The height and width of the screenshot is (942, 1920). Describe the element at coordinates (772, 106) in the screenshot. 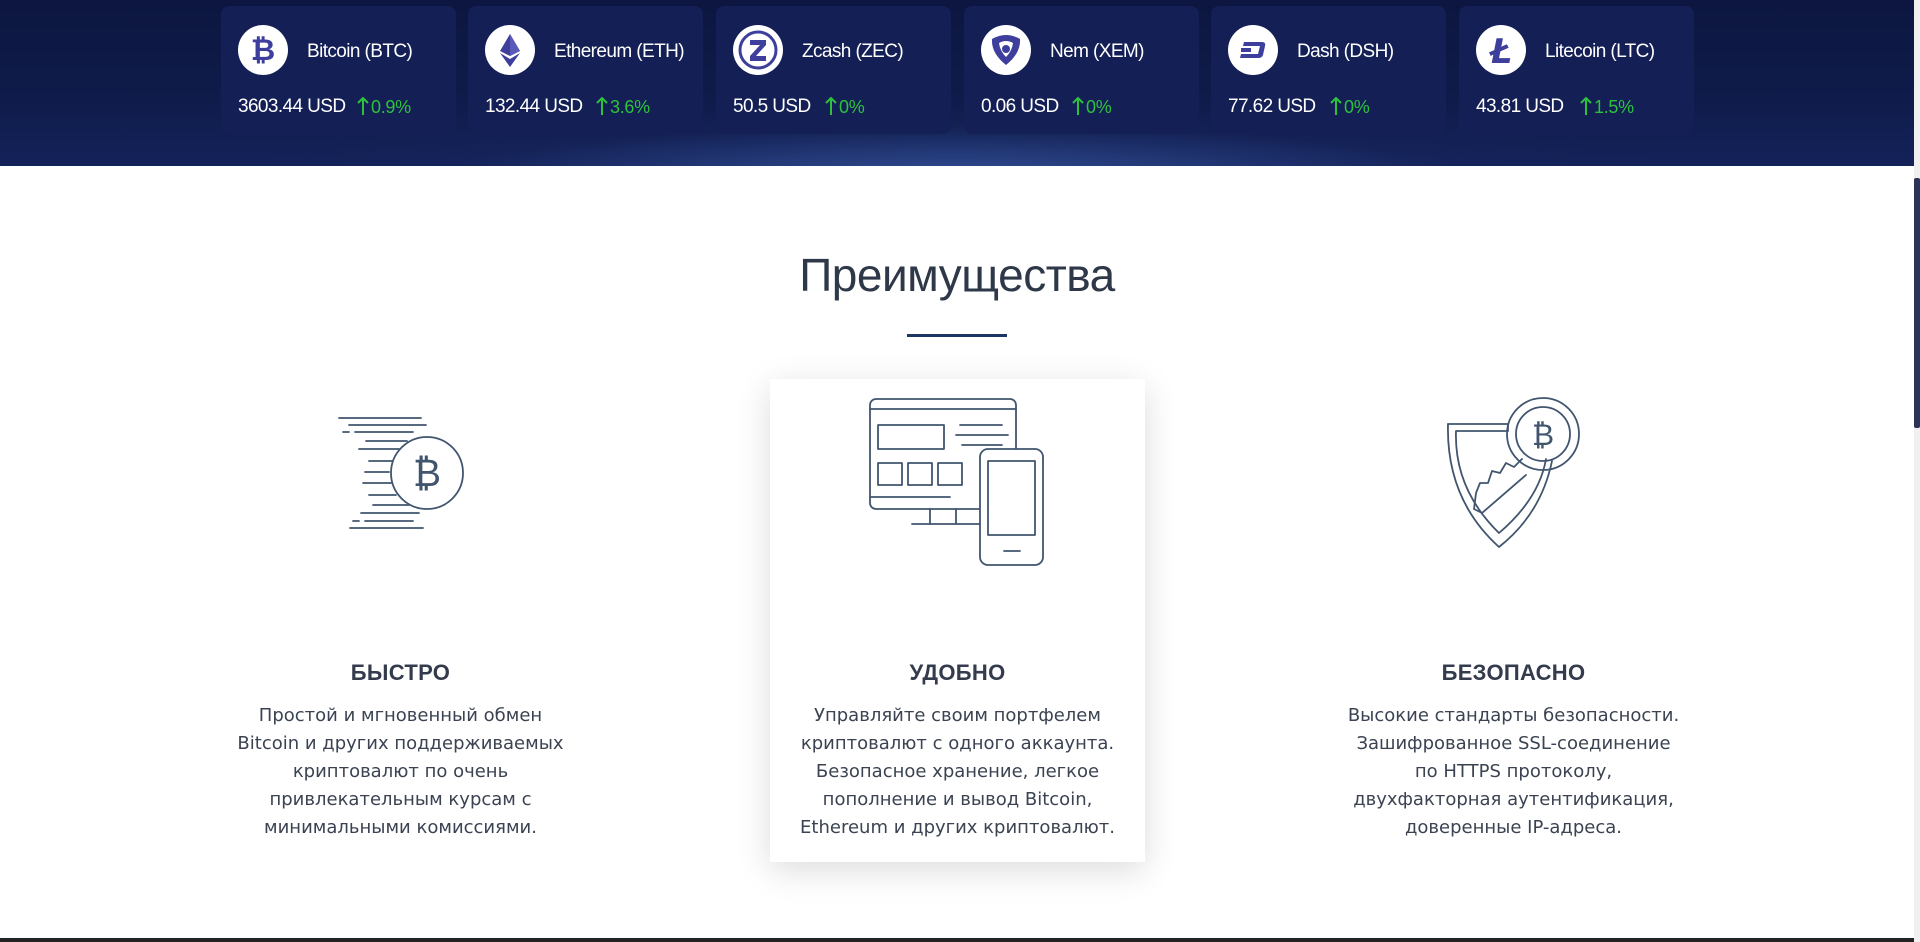

I see `coin-price: 50.5 USD` at that location.